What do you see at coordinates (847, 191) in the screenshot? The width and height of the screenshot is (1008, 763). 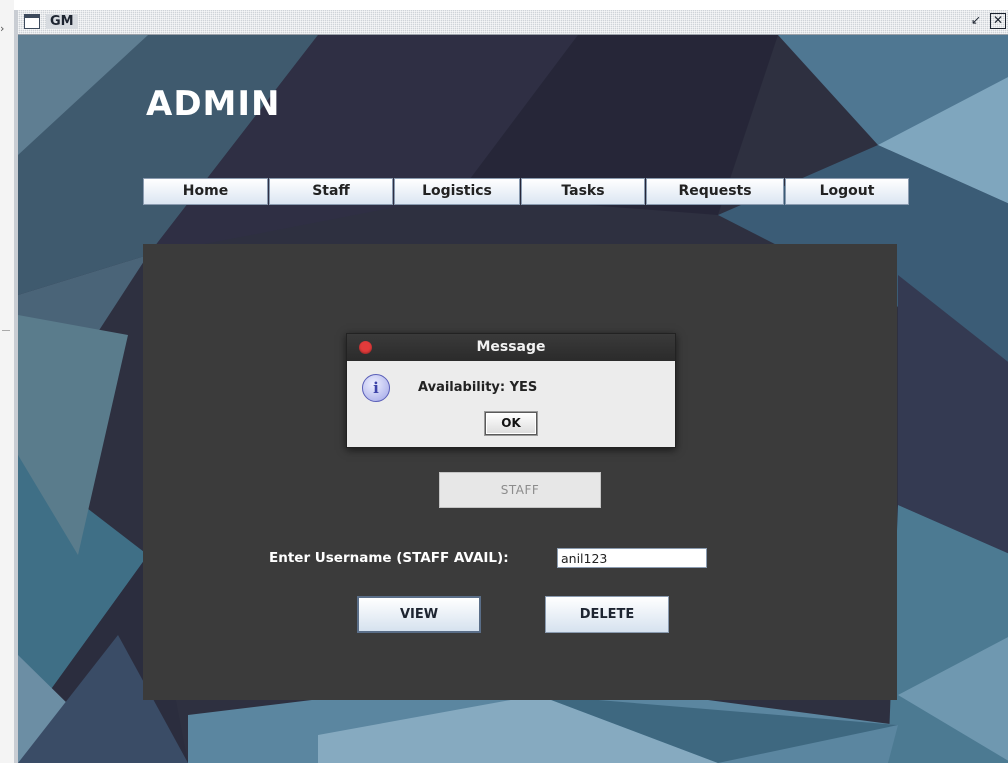 I see `nav-logout-button: Logout` at bounding box center [847, 191].